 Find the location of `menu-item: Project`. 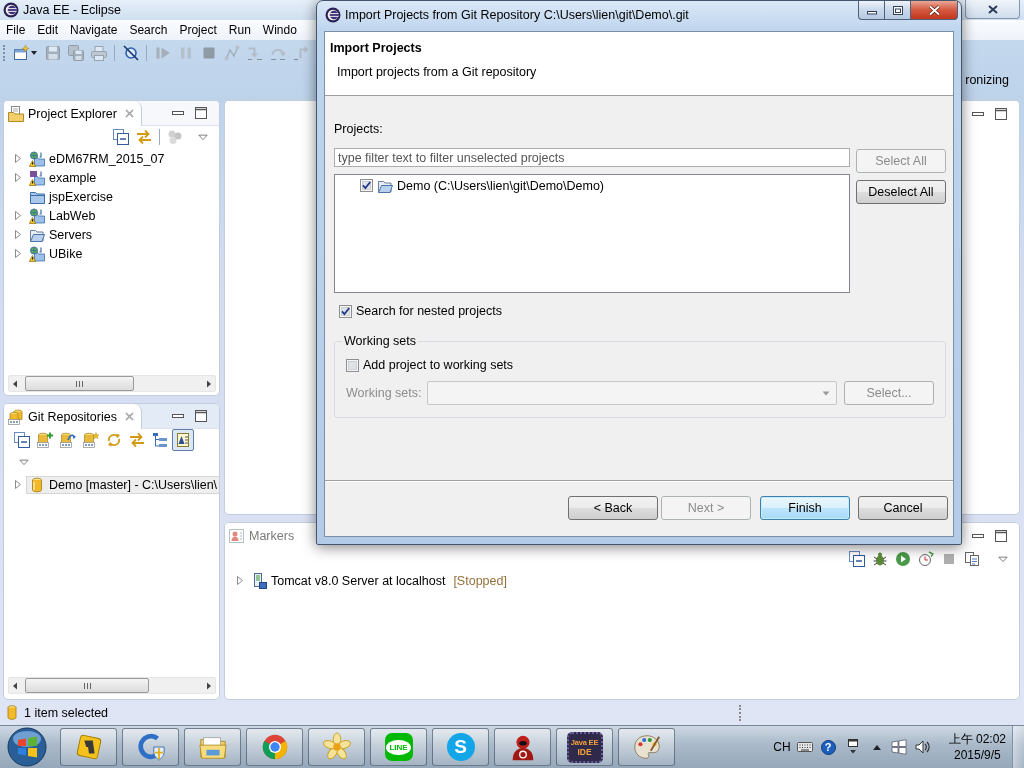

menu-item: Project is located at coordinates (198, 30).